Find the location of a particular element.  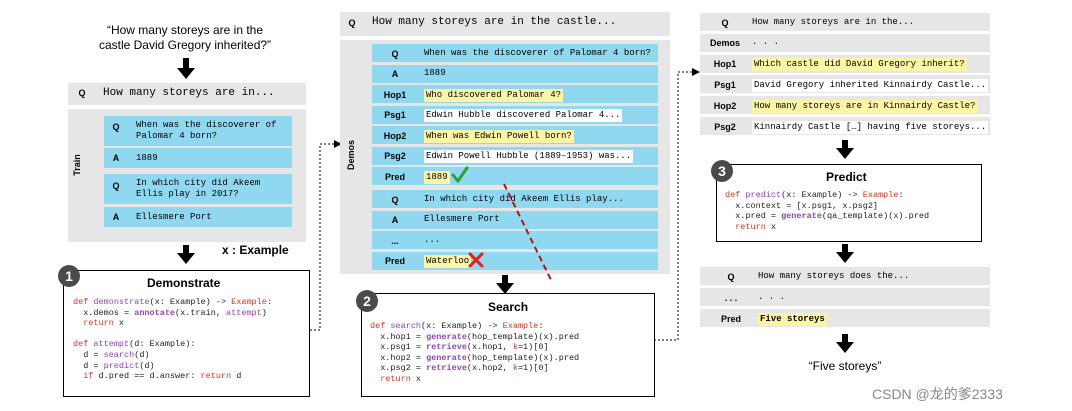

train-ex1-q-line1: When was the discoverer of is located at coordinates (206, 125).